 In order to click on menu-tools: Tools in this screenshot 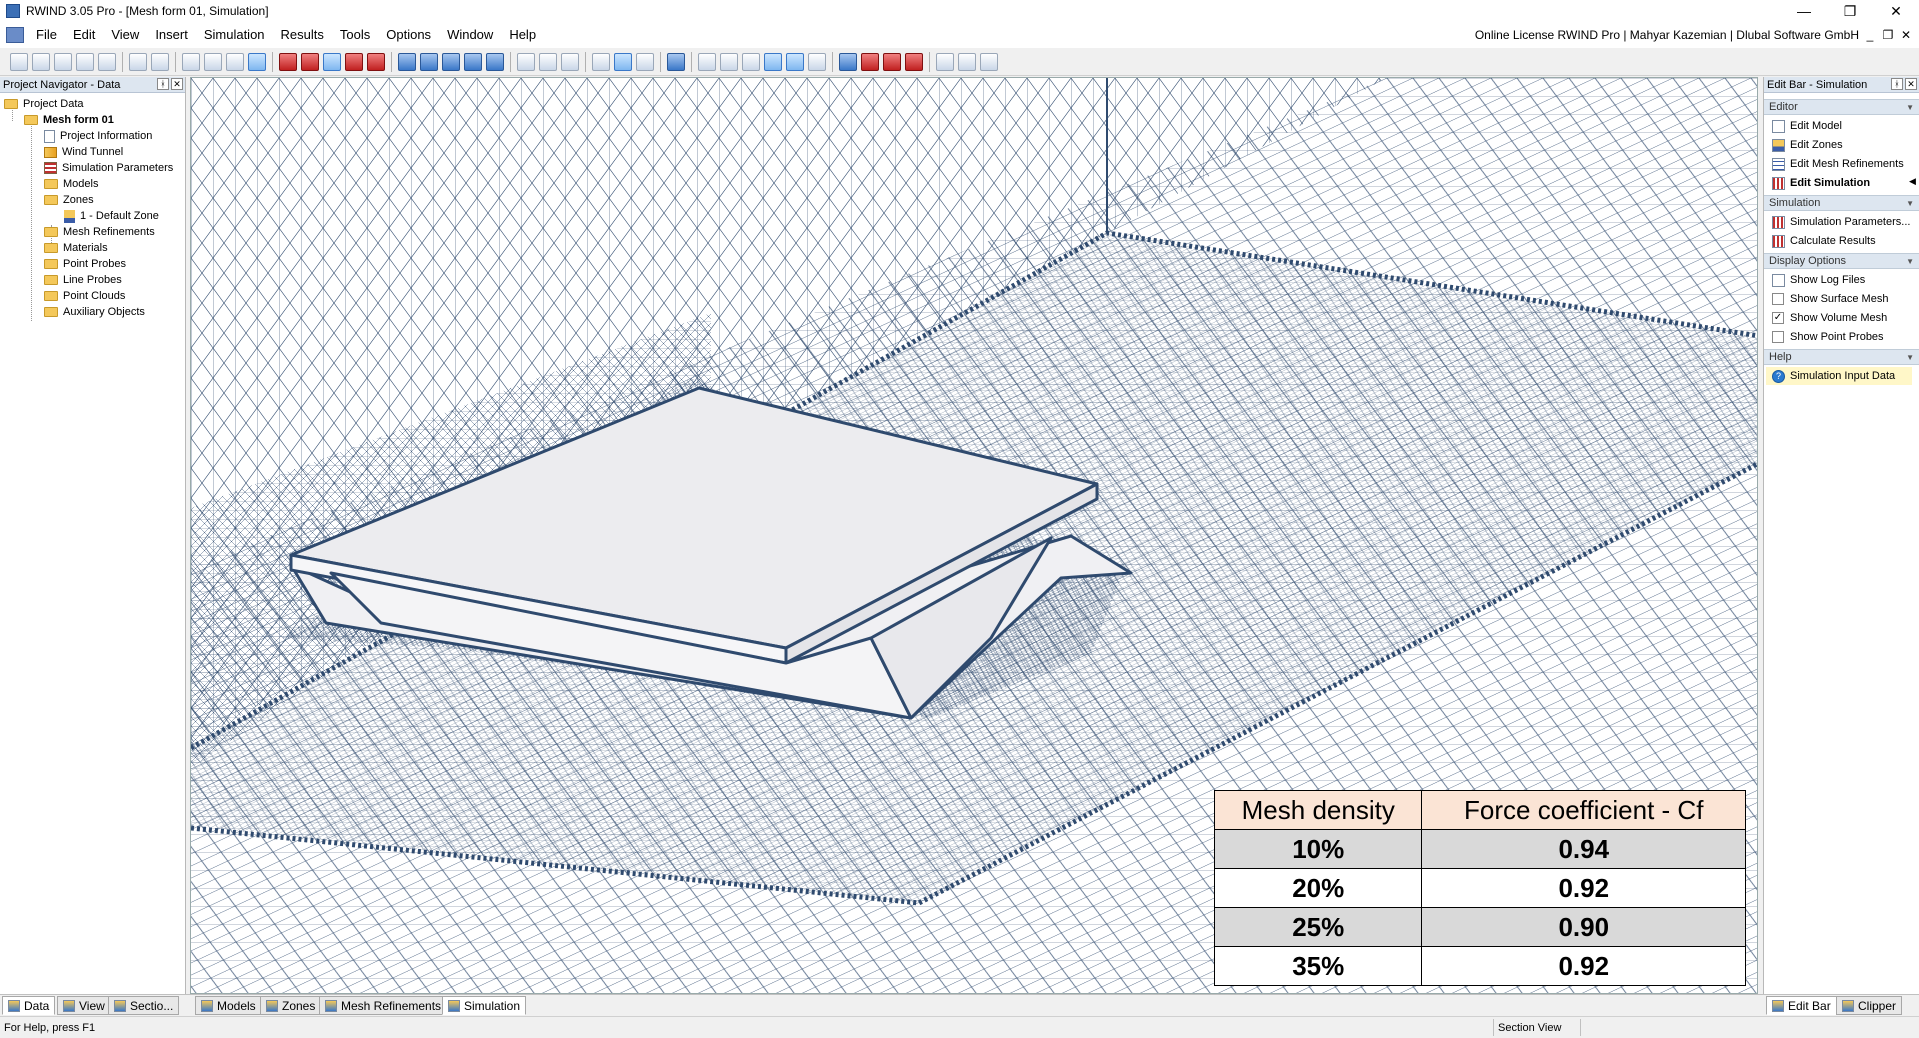, I will do `click(355, 35)`.